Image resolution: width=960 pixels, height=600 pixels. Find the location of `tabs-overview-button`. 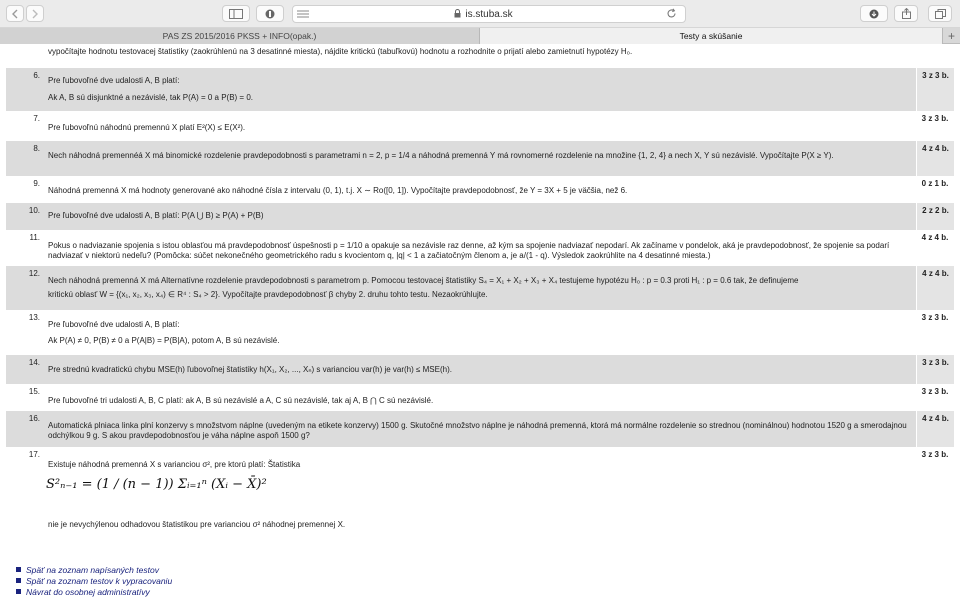

tabs-overview-button is located at coordinates (940, 13).